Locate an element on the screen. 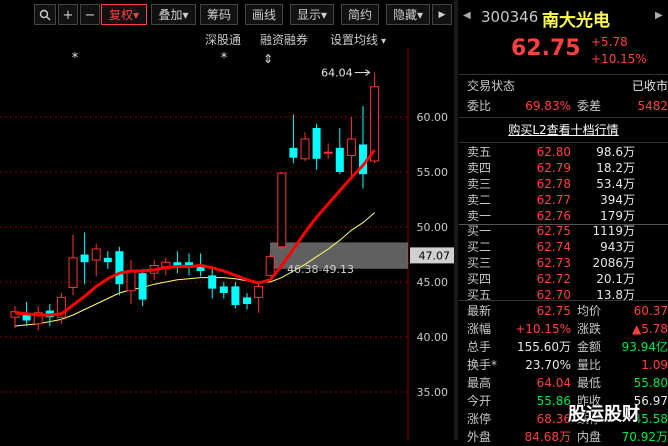  y-tick-label: 45.00 is located at coordinates (433, 282).